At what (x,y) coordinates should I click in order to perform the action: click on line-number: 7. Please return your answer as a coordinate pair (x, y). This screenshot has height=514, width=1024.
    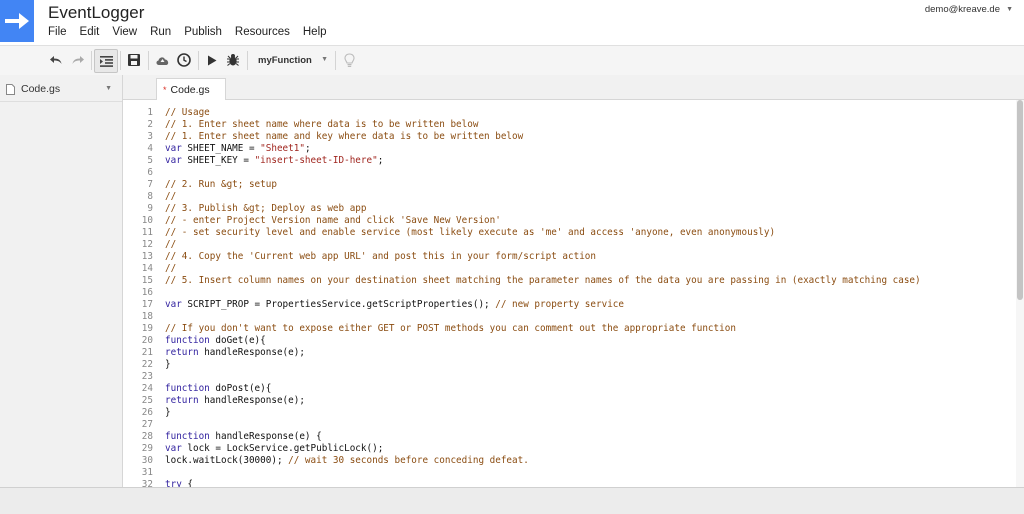
    Looking at the image, I should click on (150, 184).